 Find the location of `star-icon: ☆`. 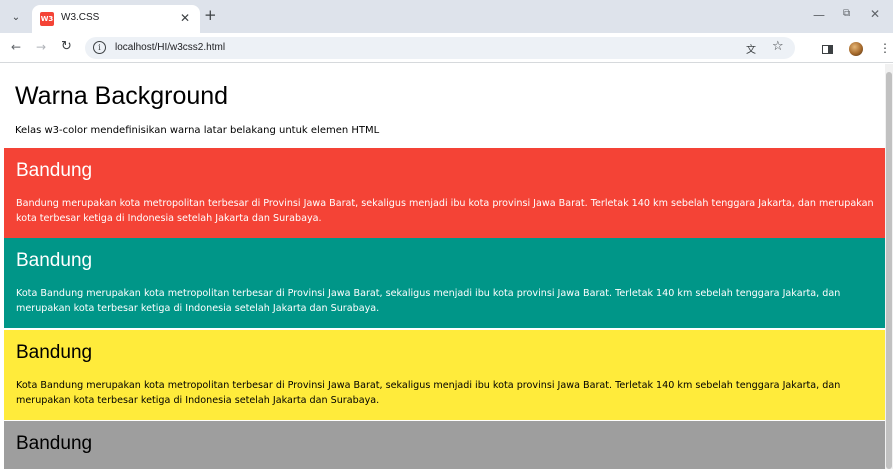

star-icon: ☆ is located at coordinates (778, 46).